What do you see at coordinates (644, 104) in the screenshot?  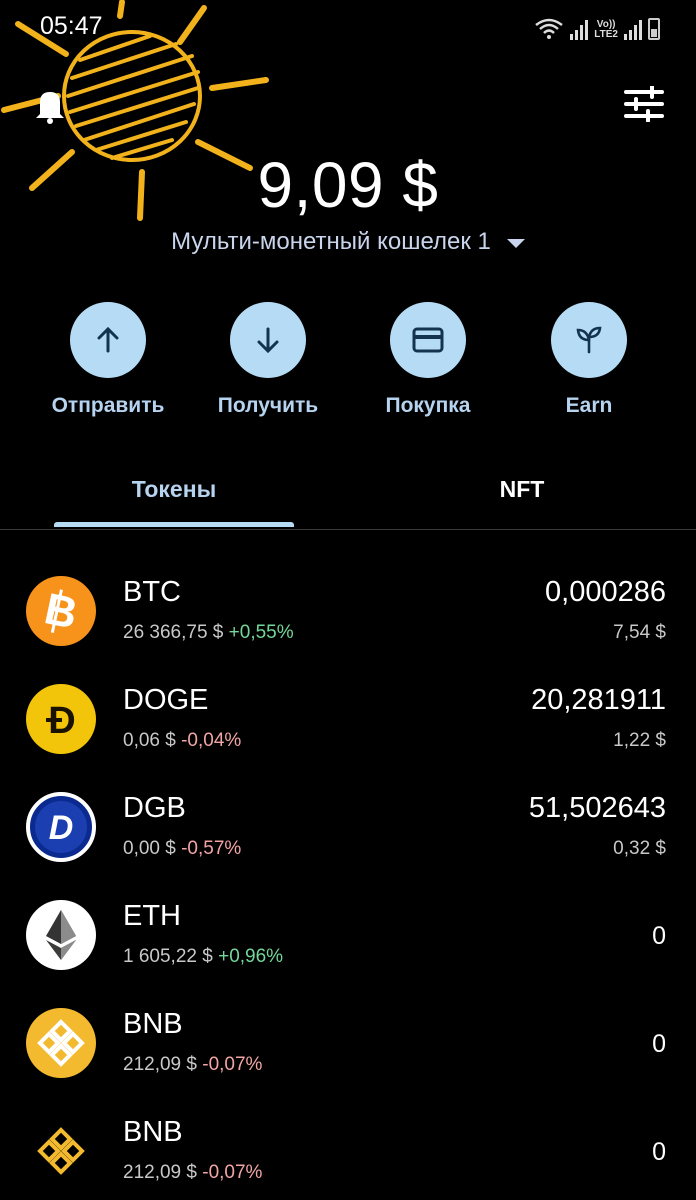 I see `filter-settings-icon` at bounding box center [644, 104].